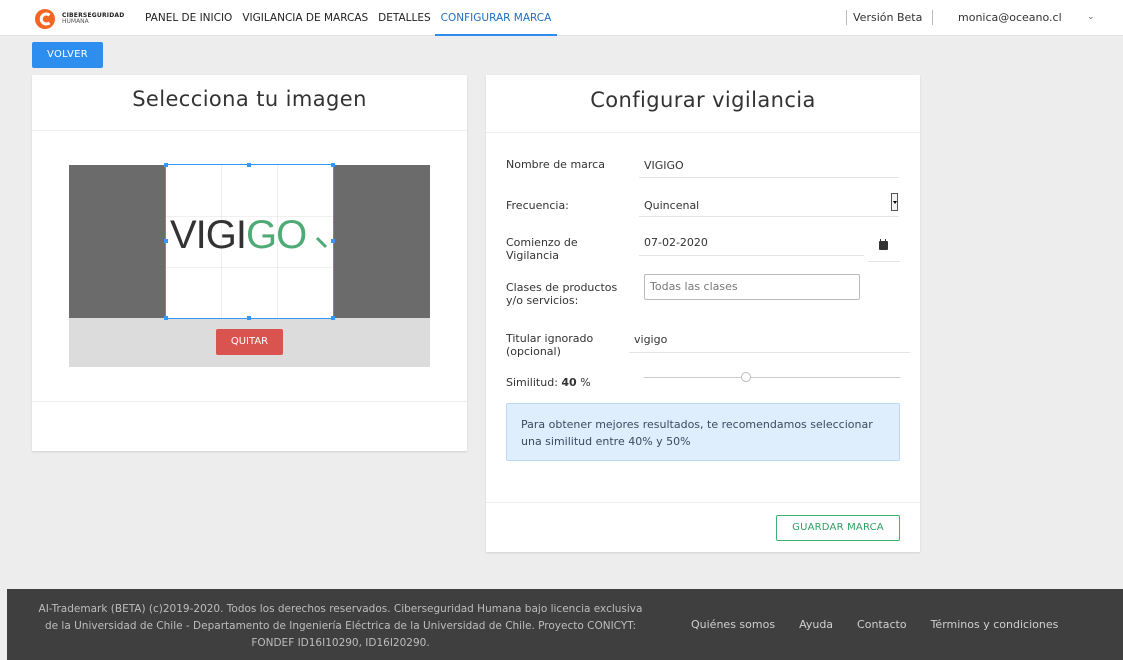  What do you see at coordinates (550, 345) in the screenshot?
I see `ignored-owner-label: Titular ignorado (opcional)` at bounding box center [550, 345].